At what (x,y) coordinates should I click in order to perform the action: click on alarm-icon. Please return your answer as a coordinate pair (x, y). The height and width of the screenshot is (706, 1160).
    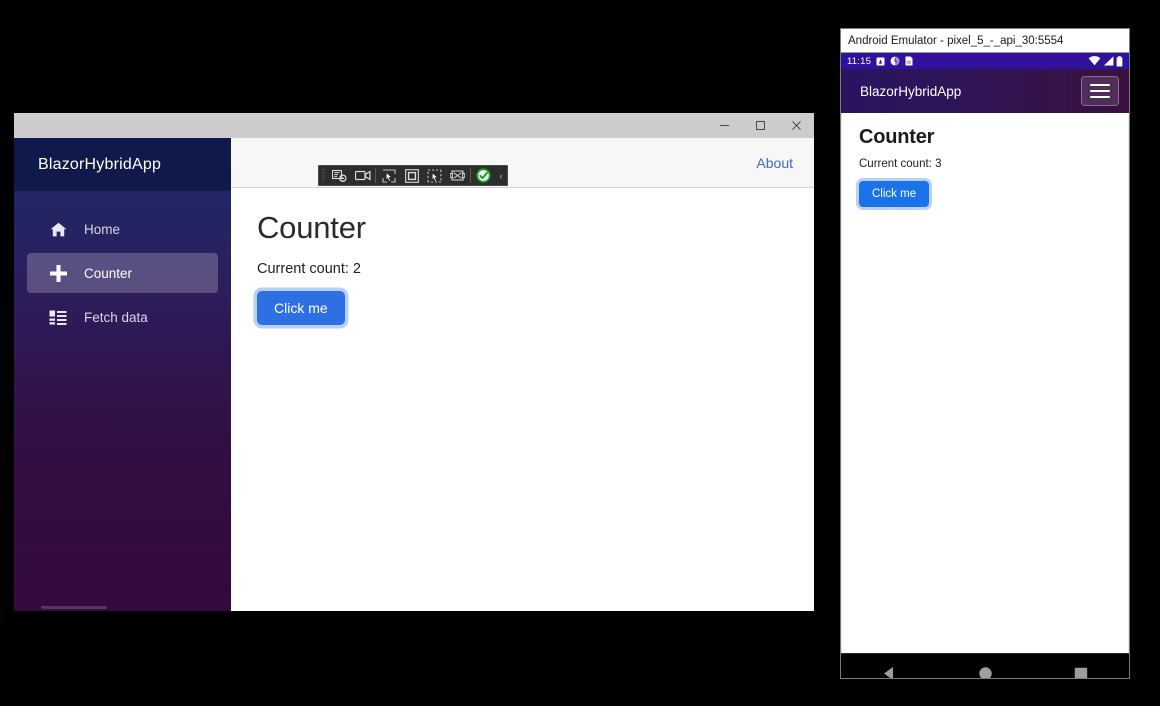
    Looking at the image, I should click on (880, 61).